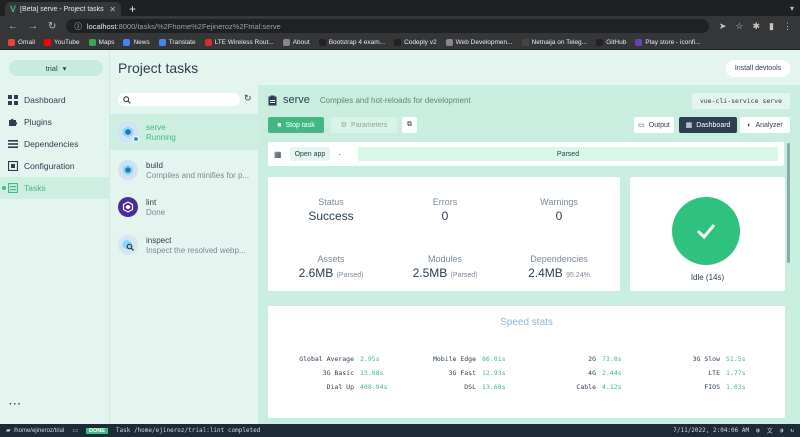  I want to click on new-tab-button: +, so click(132, 9).